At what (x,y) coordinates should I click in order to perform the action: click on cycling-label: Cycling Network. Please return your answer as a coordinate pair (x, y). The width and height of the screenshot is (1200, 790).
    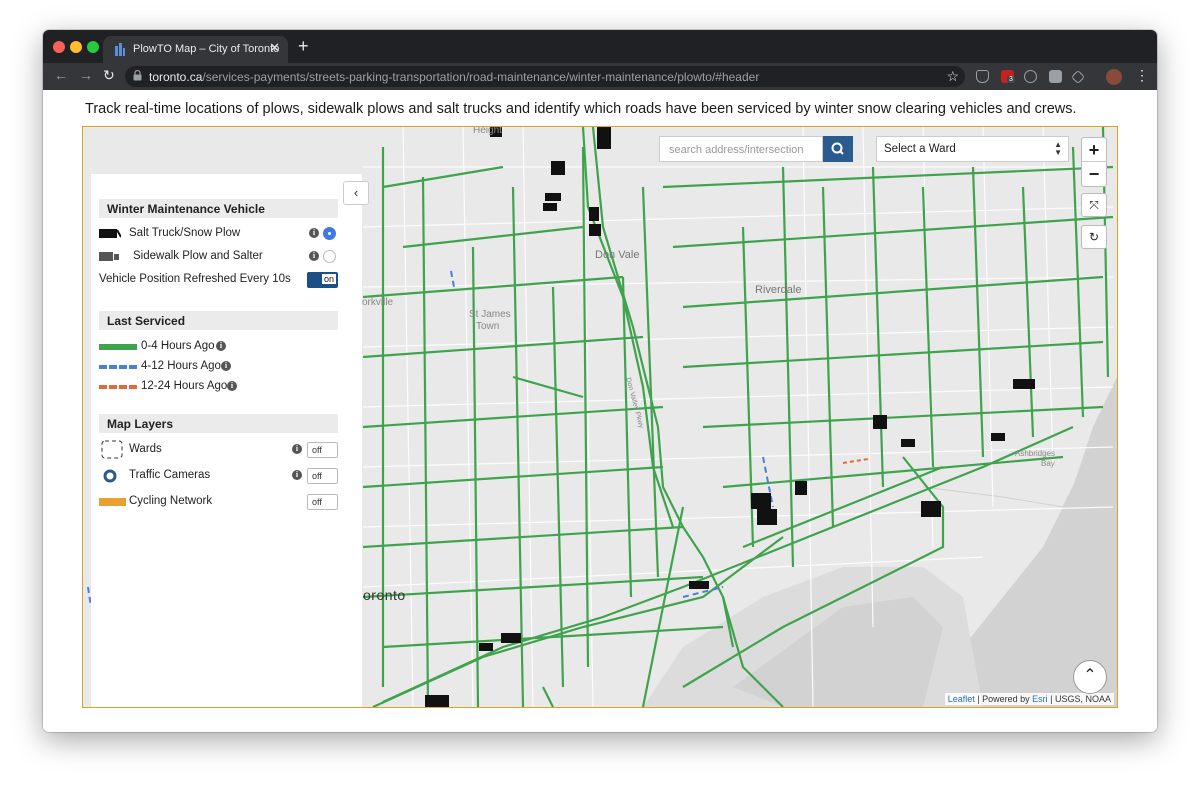
    Looking at the image, I should click on (171, 501).